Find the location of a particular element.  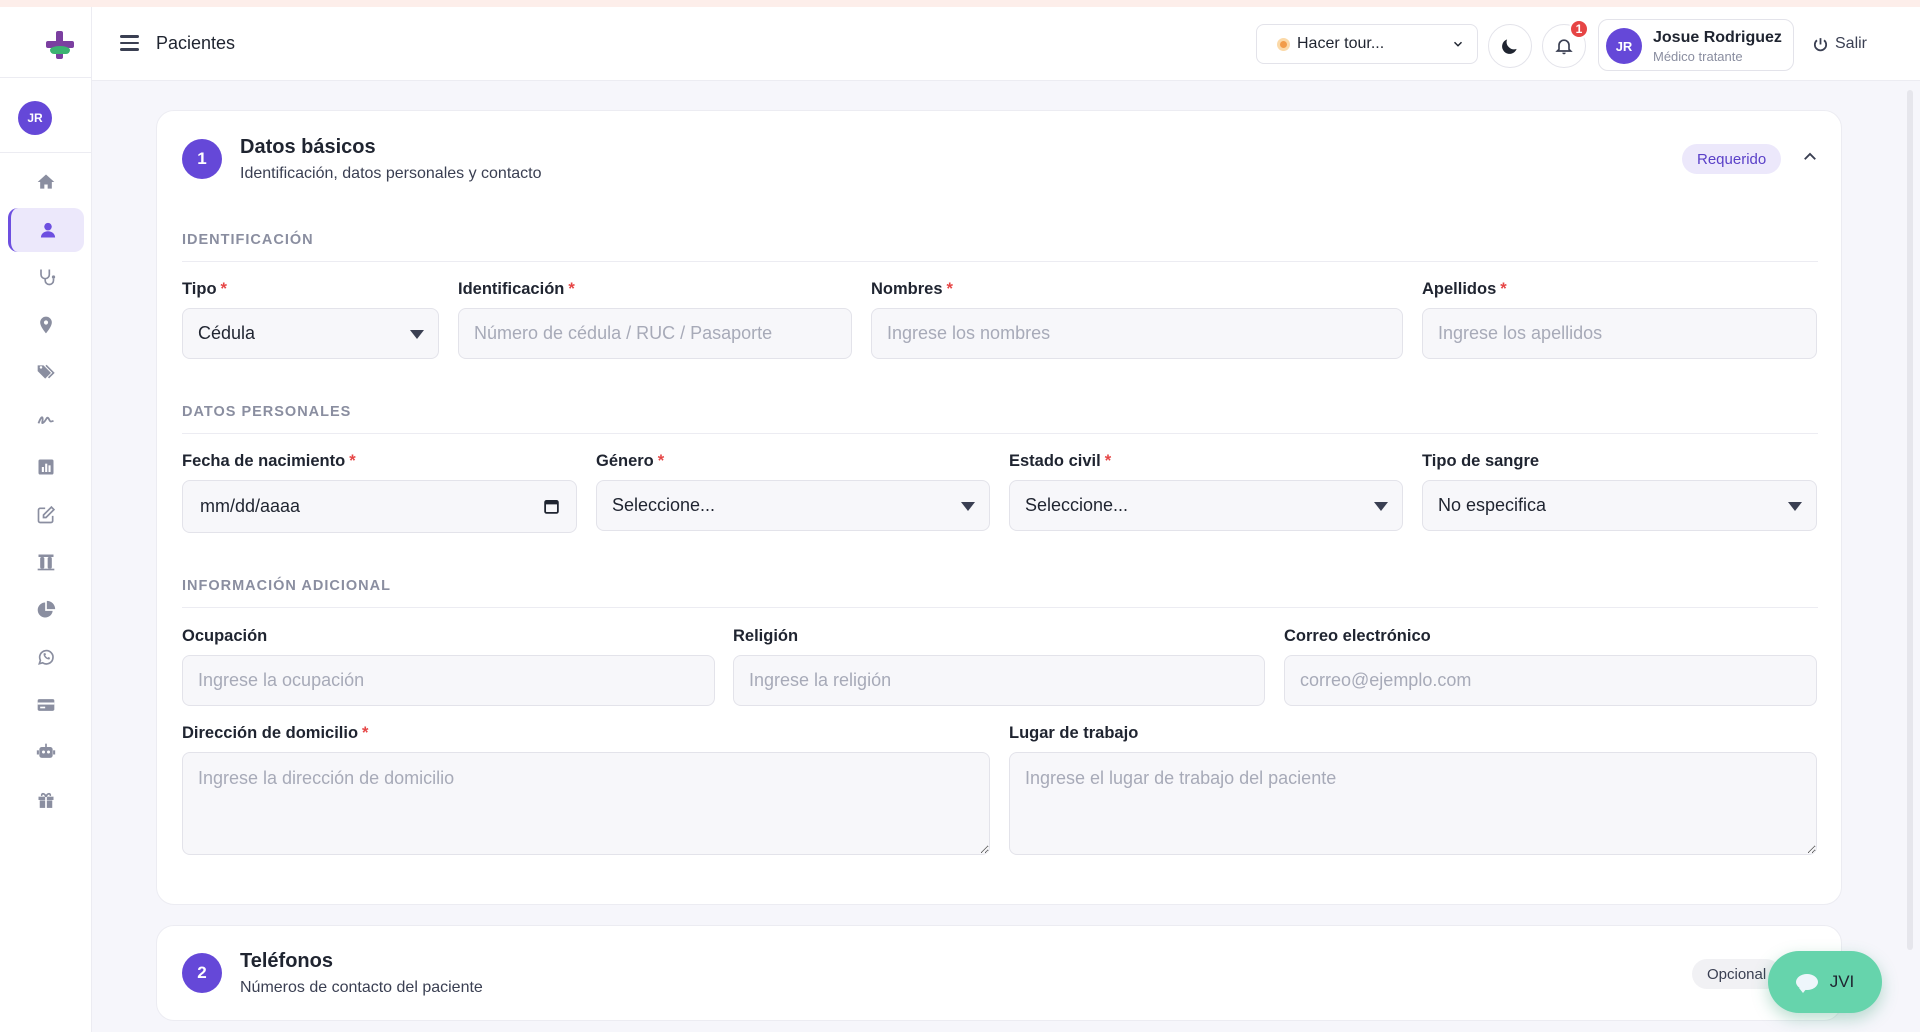

estado-civil-label: Estado civil * is located at coordinates (1060, 461).